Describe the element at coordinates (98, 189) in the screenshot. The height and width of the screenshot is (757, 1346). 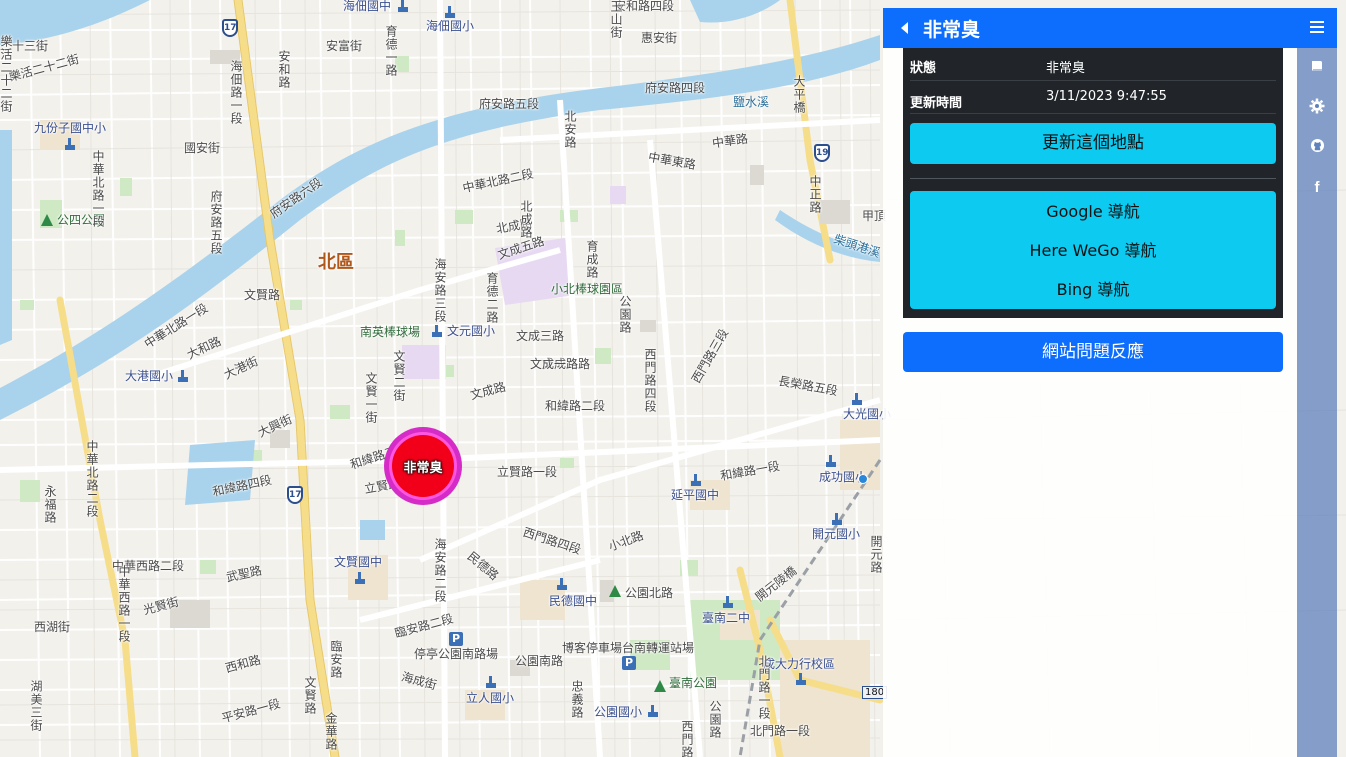
I see `street-label-vertical: 中華北路一段` at that location.